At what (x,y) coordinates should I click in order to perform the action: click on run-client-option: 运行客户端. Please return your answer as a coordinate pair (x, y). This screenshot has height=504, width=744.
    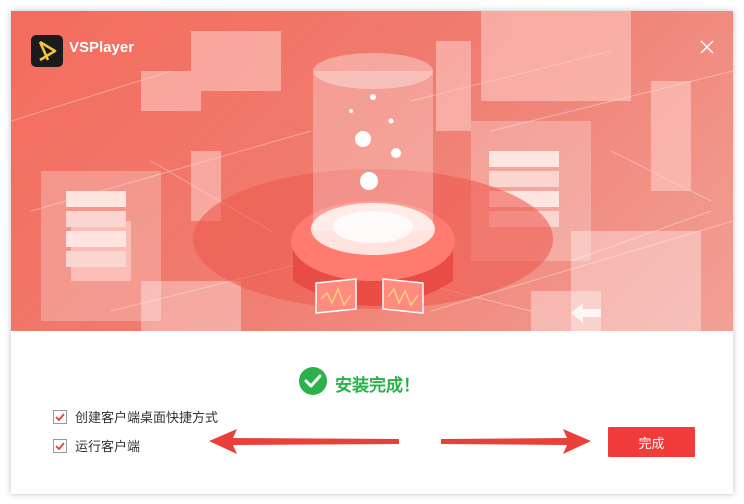
    Looking at the image, I should click on (96, 445).